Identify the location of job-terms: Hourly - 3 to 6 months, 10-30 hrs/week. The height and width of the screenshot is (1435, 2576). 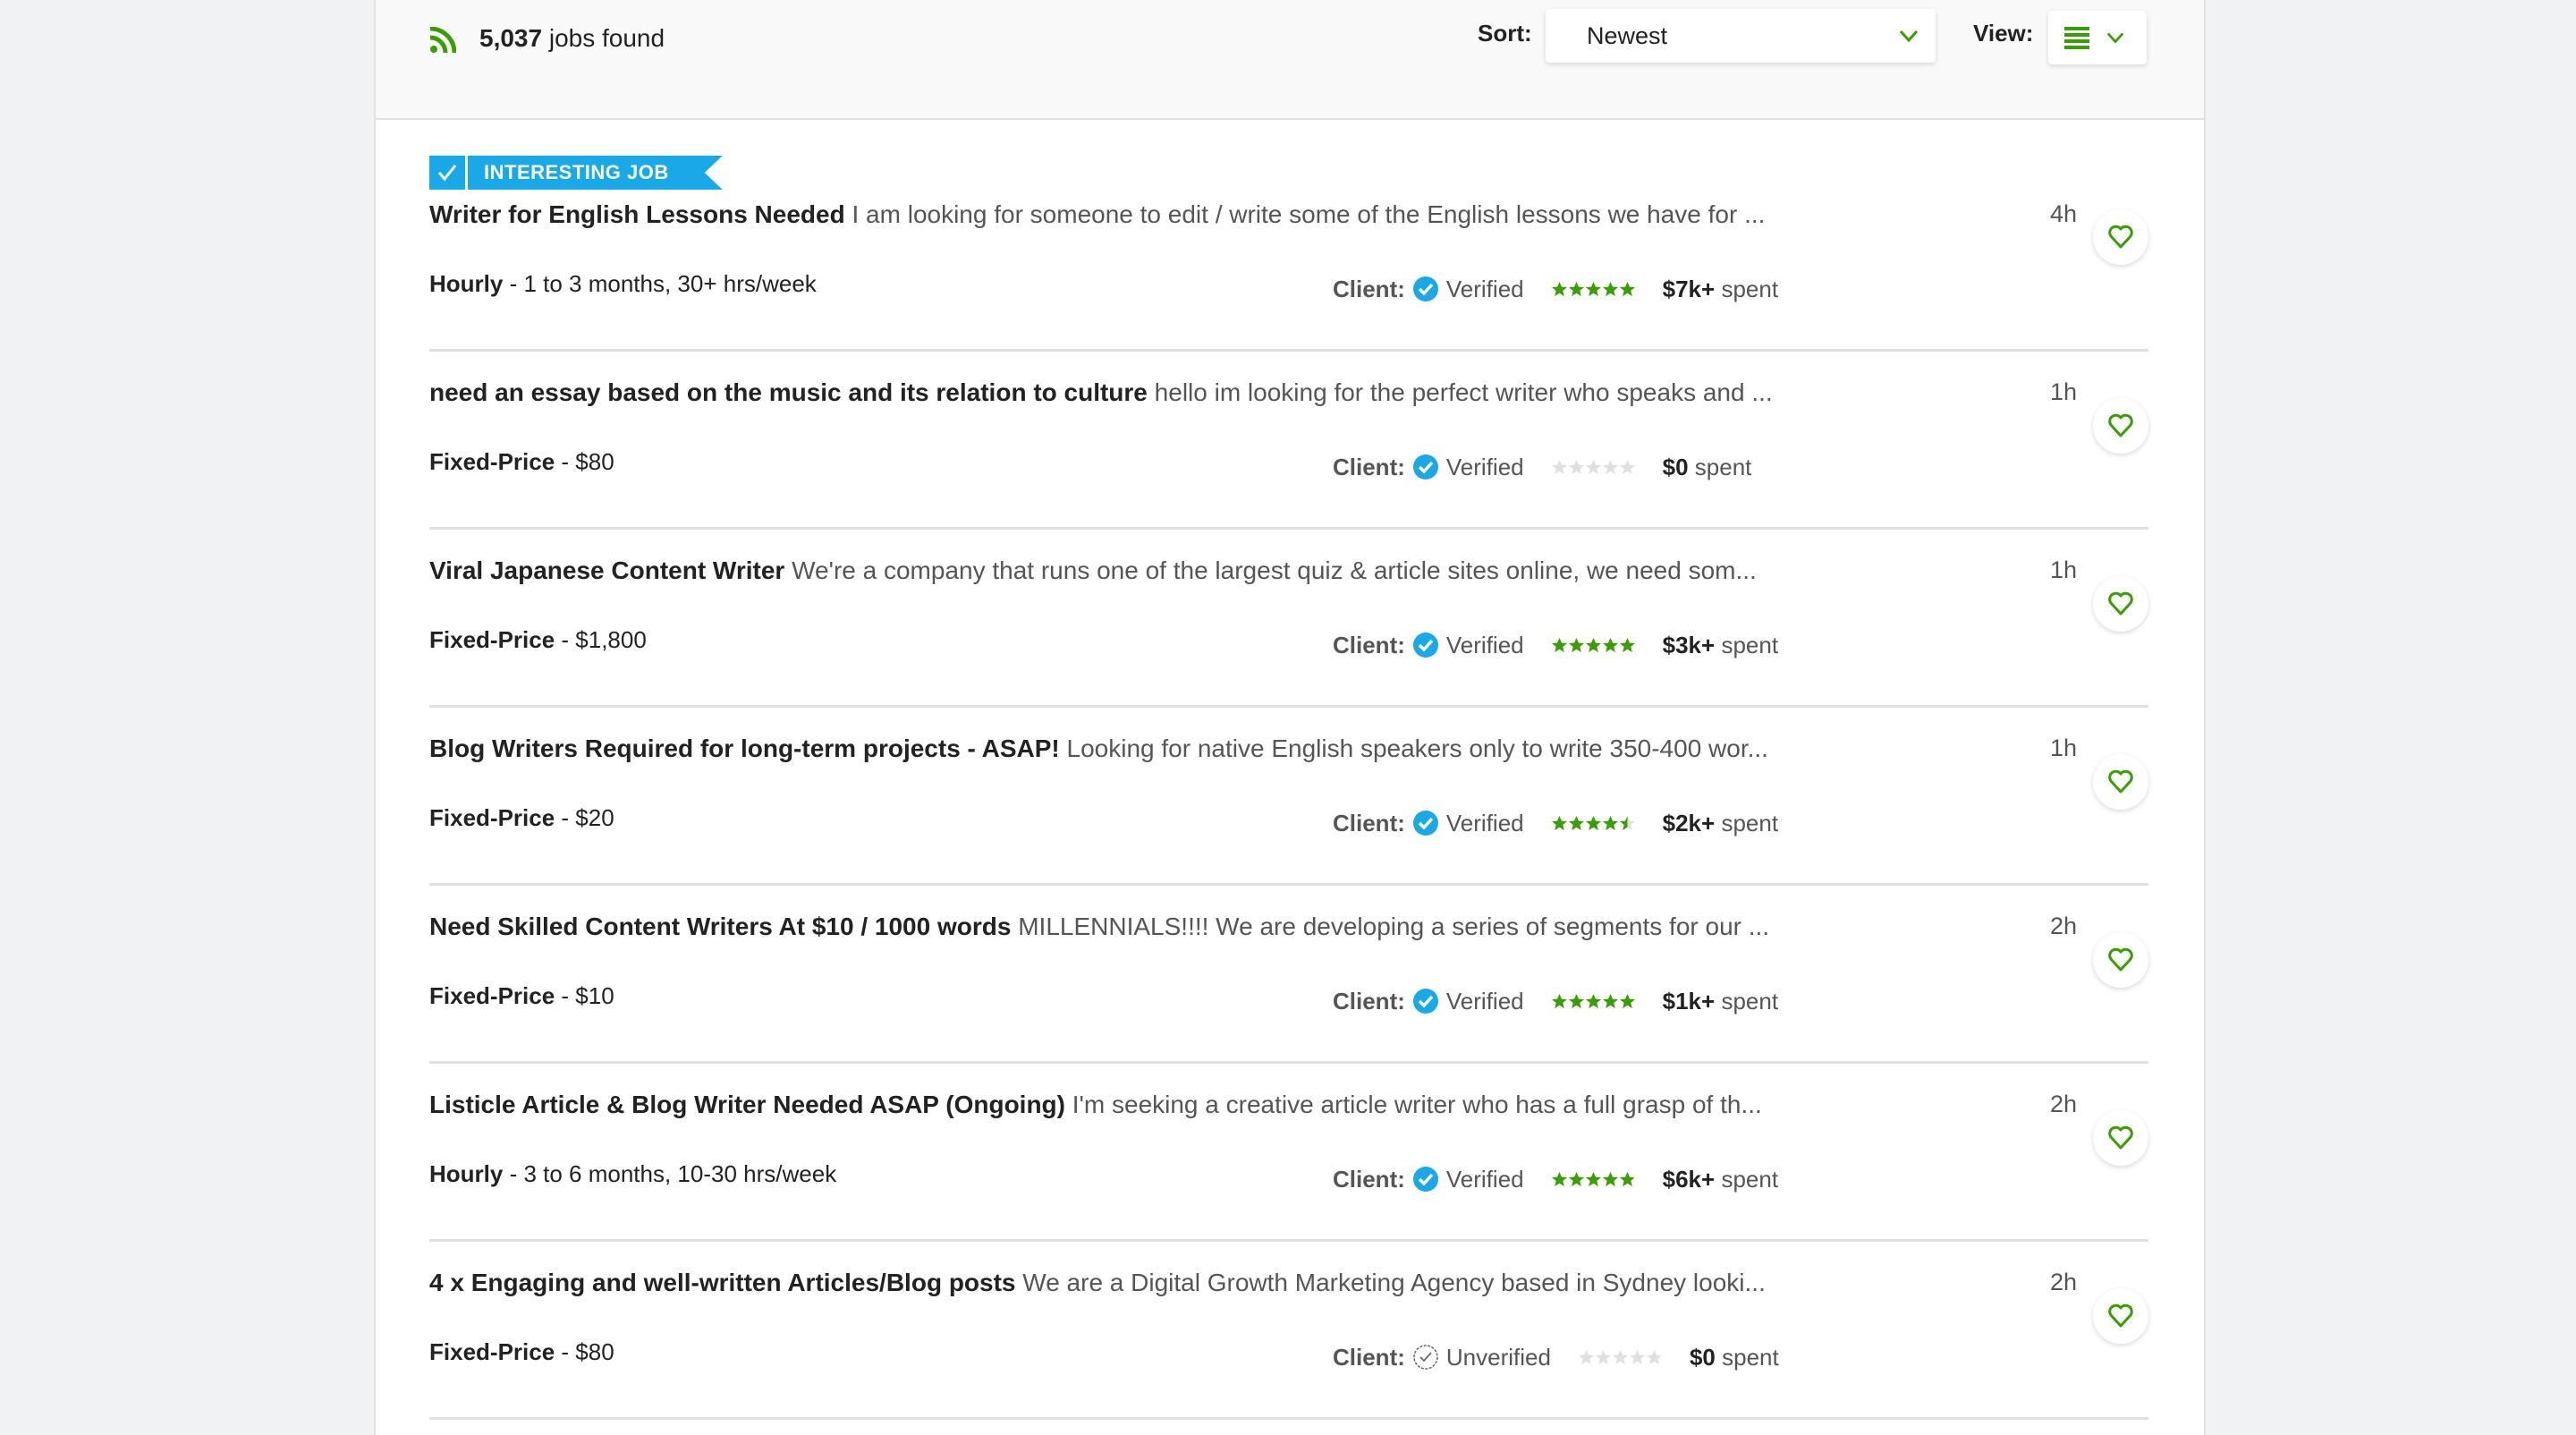
(632, 1174).